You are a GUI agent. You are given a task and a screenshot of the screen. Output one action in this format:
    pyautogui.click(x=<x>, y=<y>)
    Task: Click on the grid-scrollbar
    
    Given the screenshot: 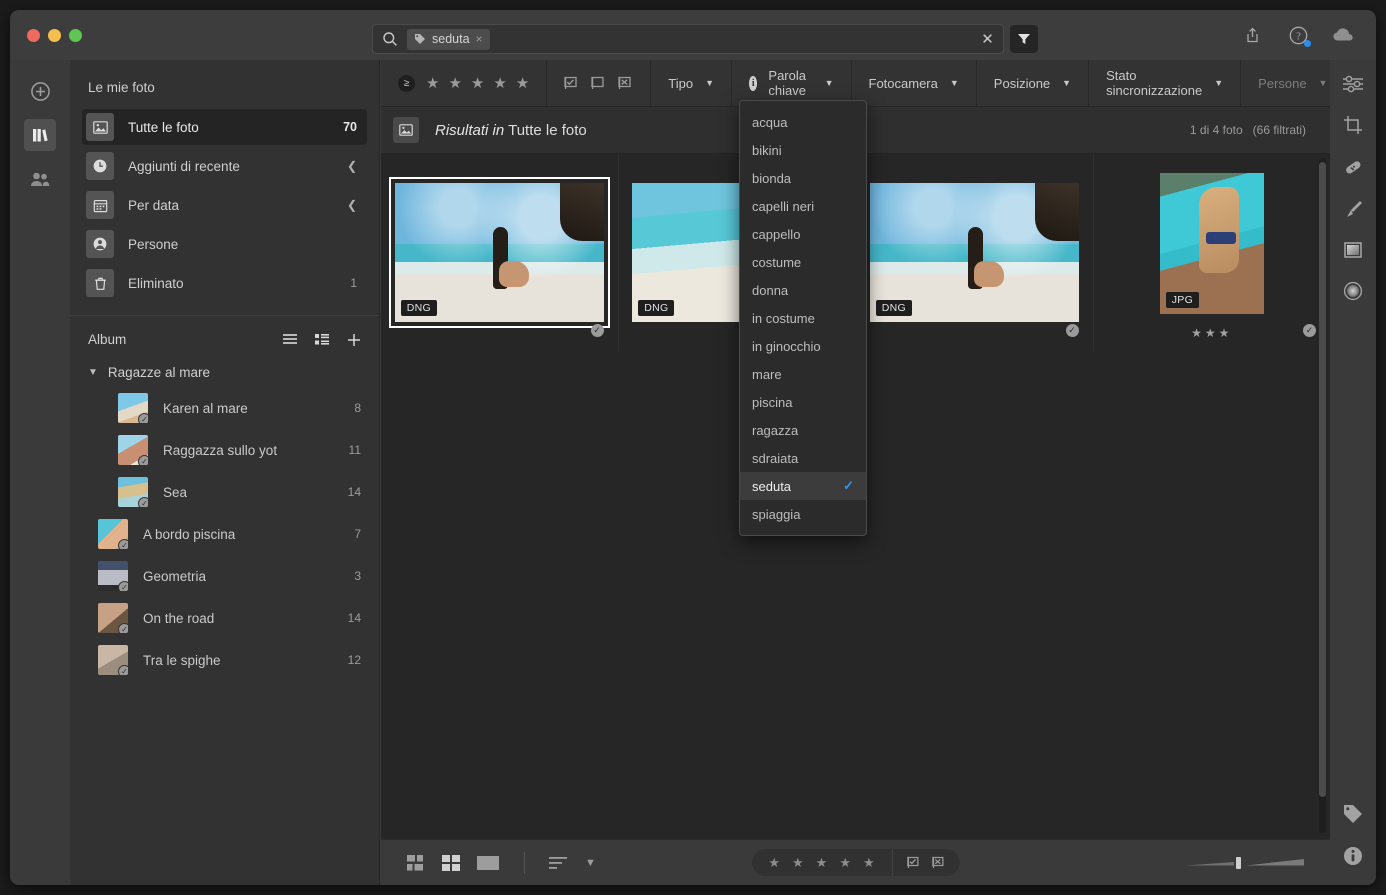 What is the action you would take?
    pyautogui.click(x=1322, y=495)
    